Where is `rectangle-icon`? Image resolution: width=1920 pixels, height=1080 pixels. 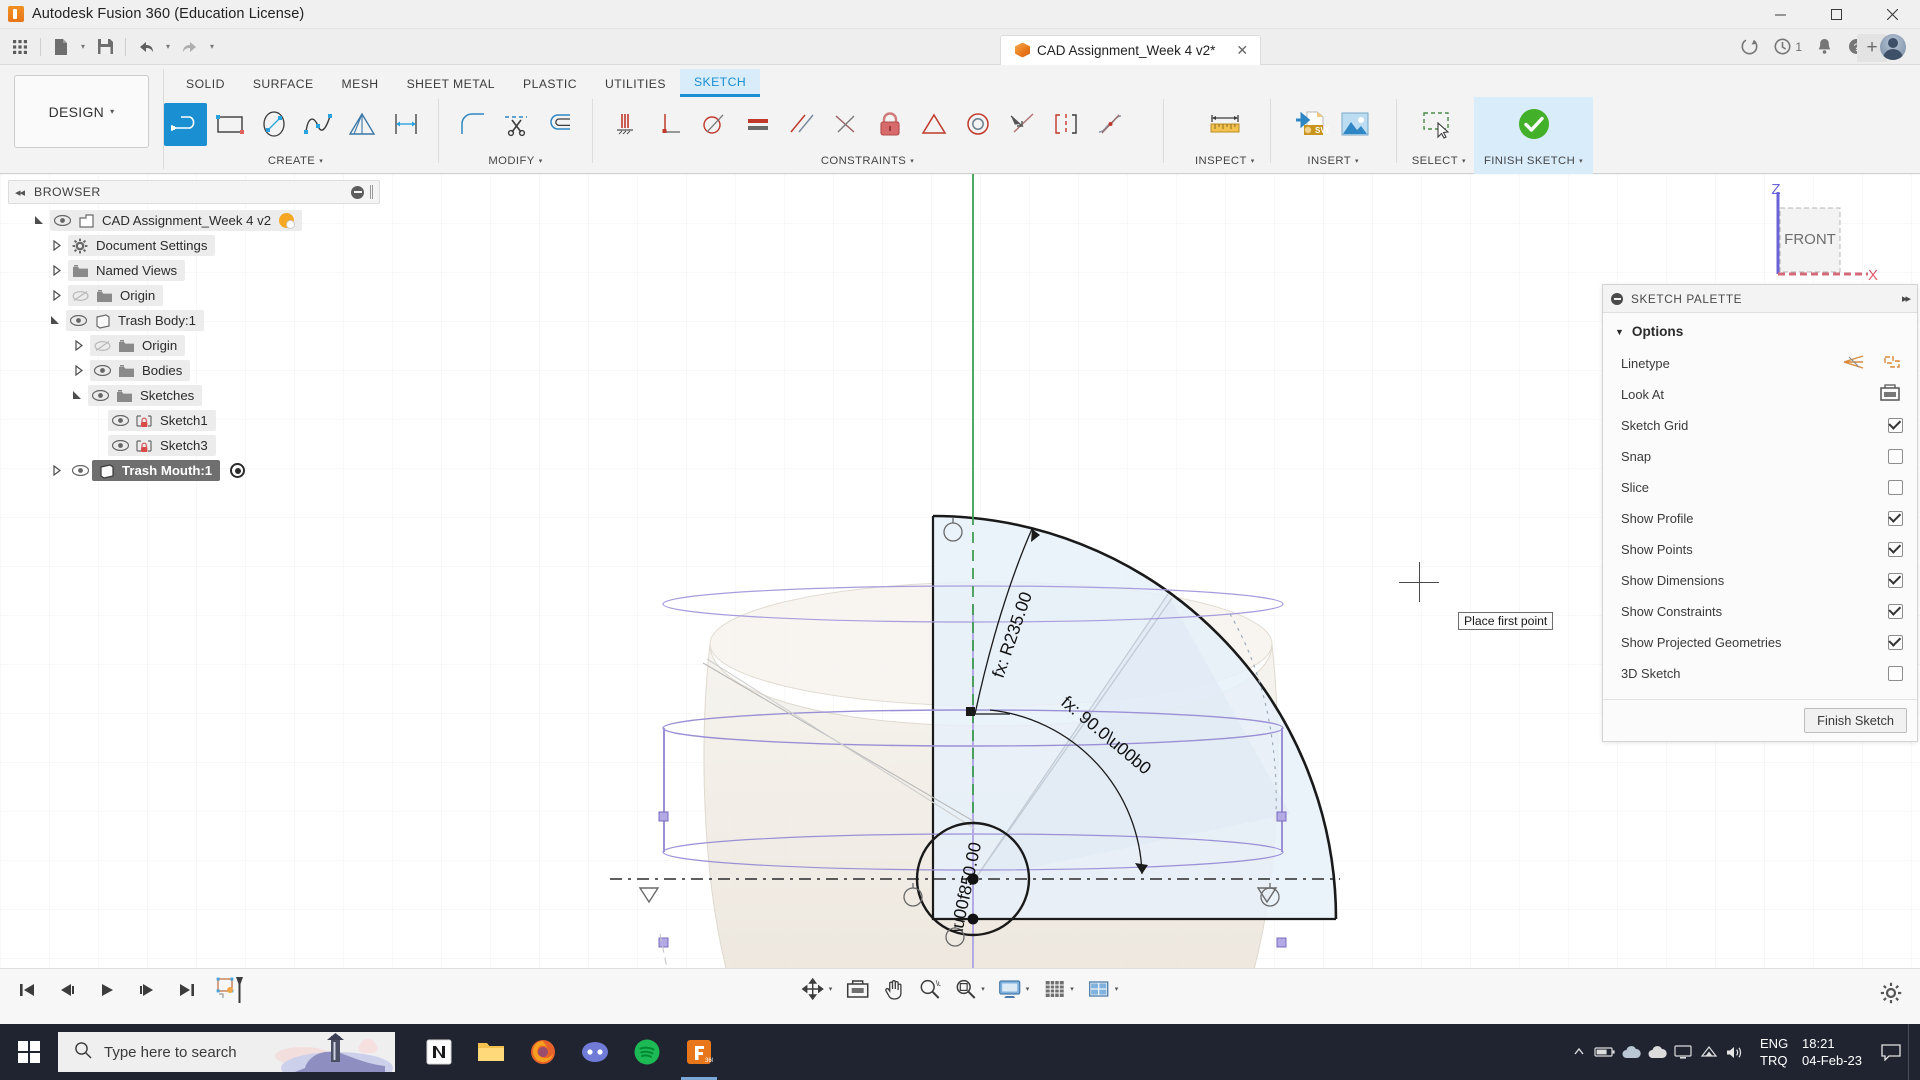 rectangle-icon is located at coordinates (229, 124).